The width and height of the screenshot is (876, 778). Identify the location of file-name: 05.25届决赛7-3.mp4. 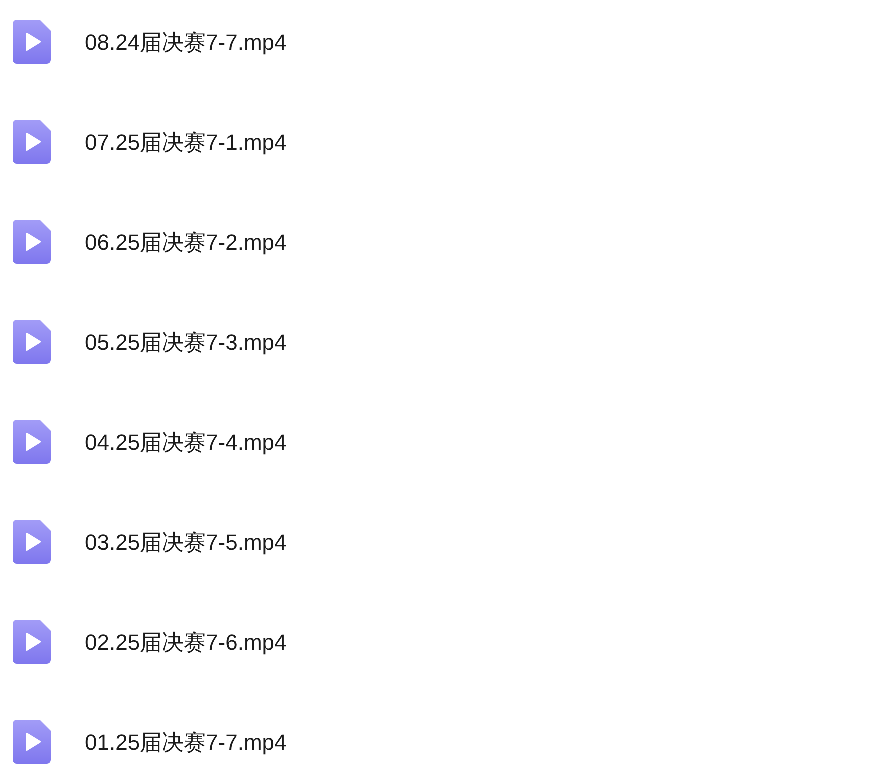
(186, 342).